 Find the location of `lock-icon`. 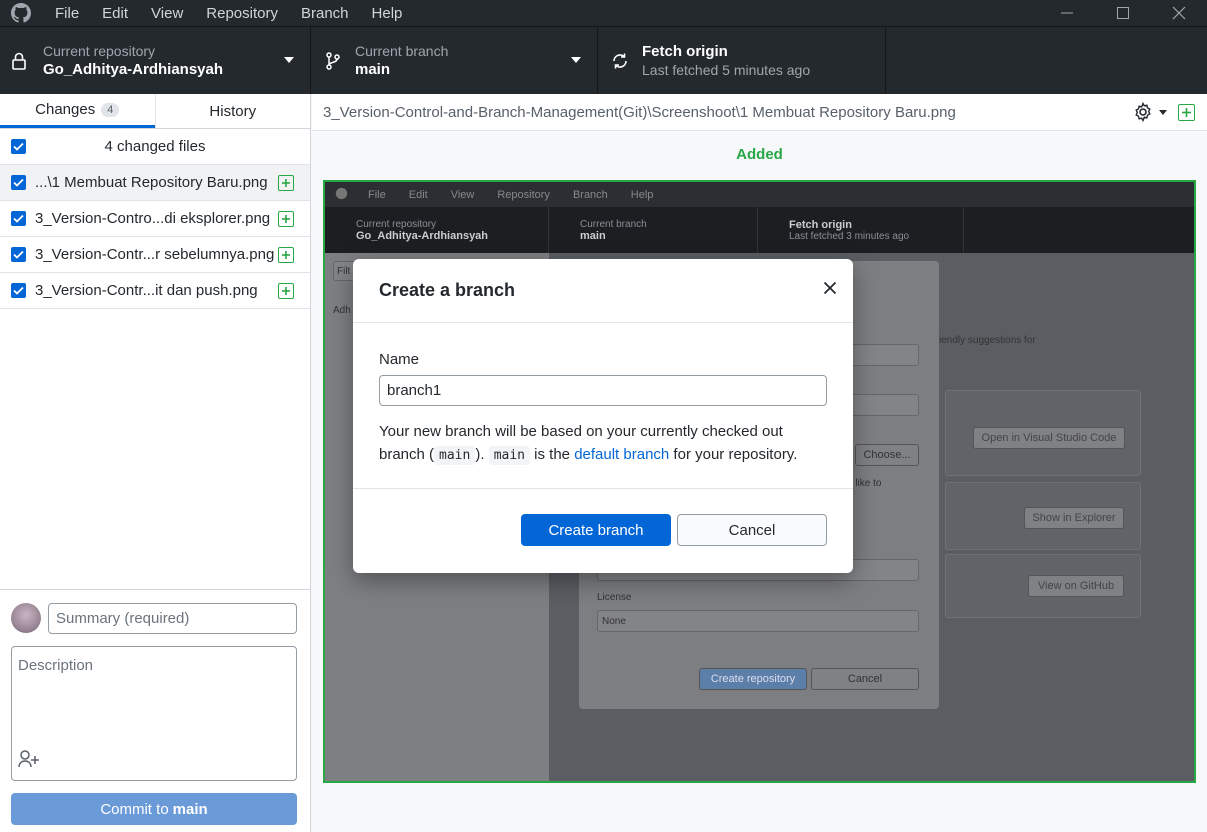

lock-icon is located at coordinates (19, 61).